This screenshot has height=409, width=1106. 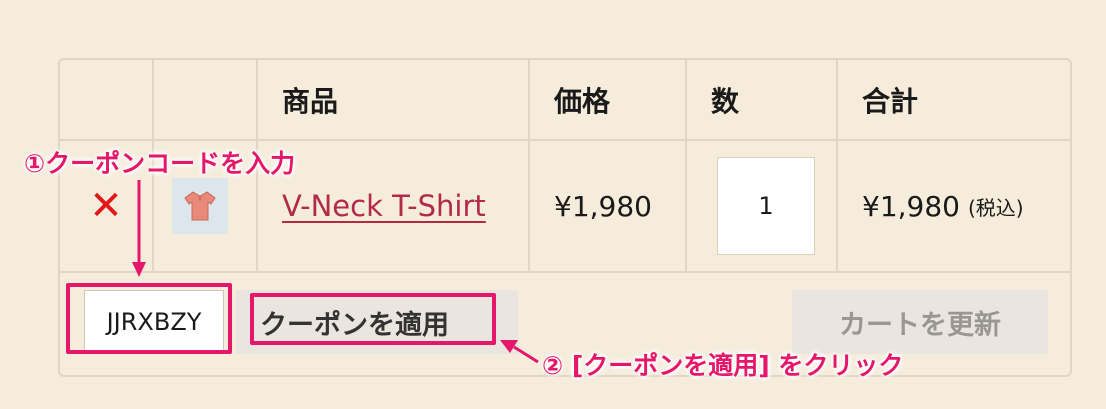 What do you see at coordinates (723, 365) in the screenshot?
I see `step2-annotation: ② [クーポンを適用] をクリック` at bounding box center [723, 365].